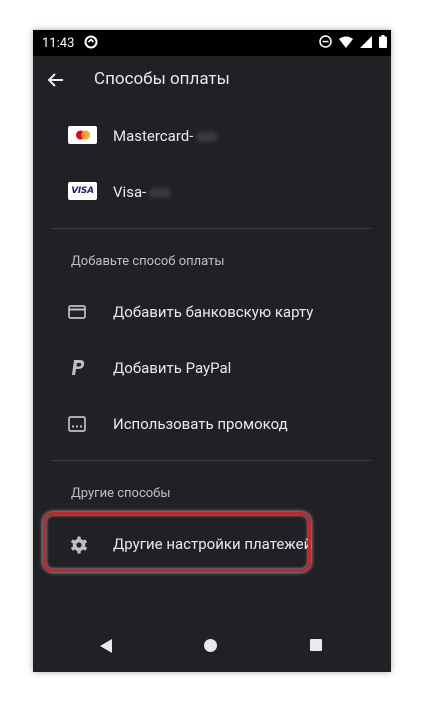  Describe the element at coordinates (77, 424) in the screenshot. I see `promo-code-icon` at that location.